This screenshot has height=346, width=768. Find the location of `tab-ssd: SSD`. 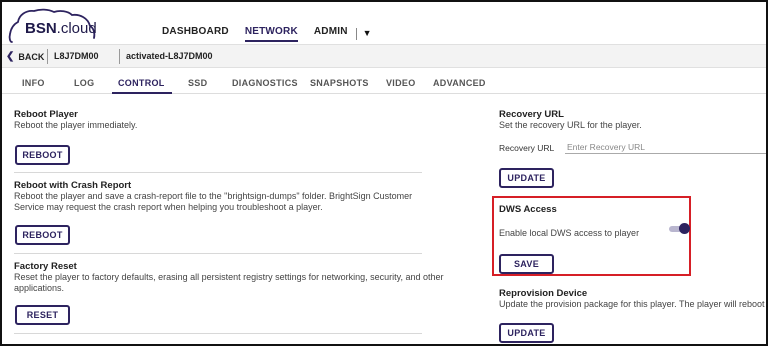

tab-ssd: SSD is located at coordinates (197, 83).